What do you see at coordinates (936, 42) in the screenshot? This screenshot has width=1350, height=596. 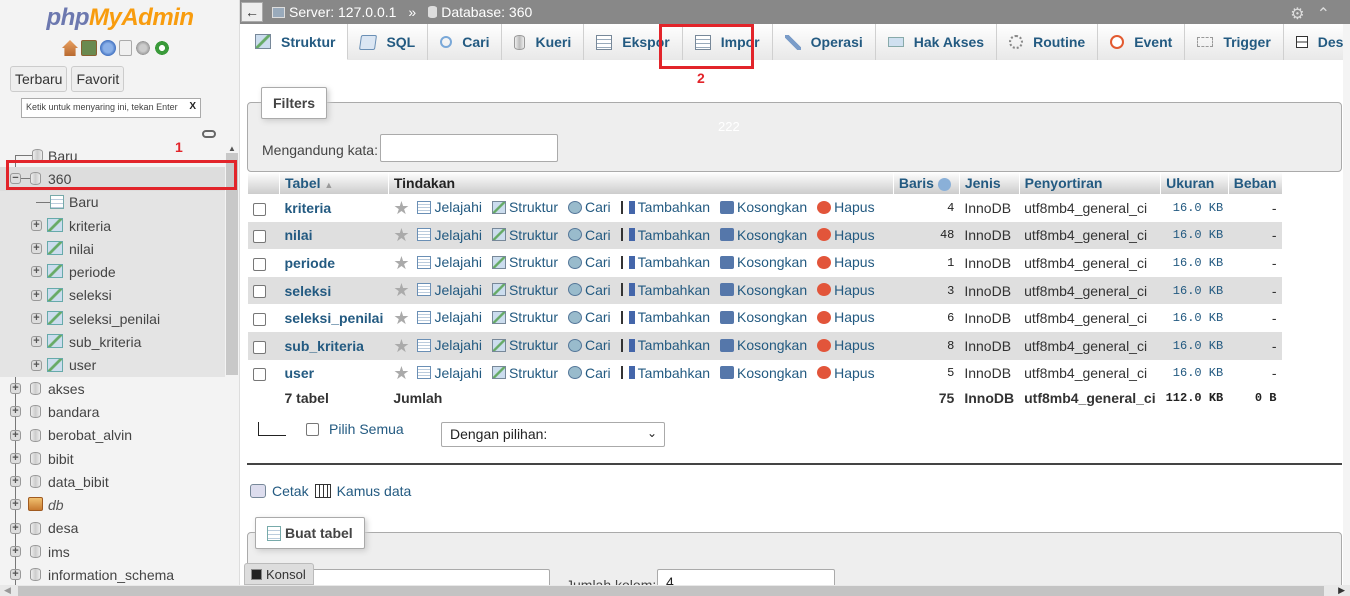 I see `tab-hak-akses: Hak Akses` at bounding box center [936, 42].